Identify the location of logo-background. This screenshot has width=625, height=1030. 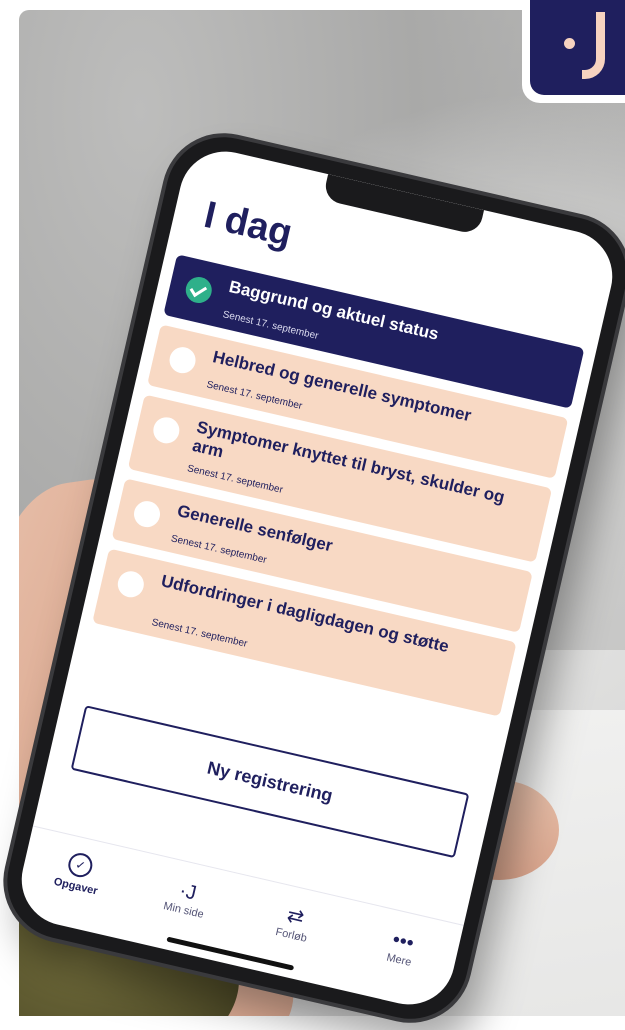
(577, 47).